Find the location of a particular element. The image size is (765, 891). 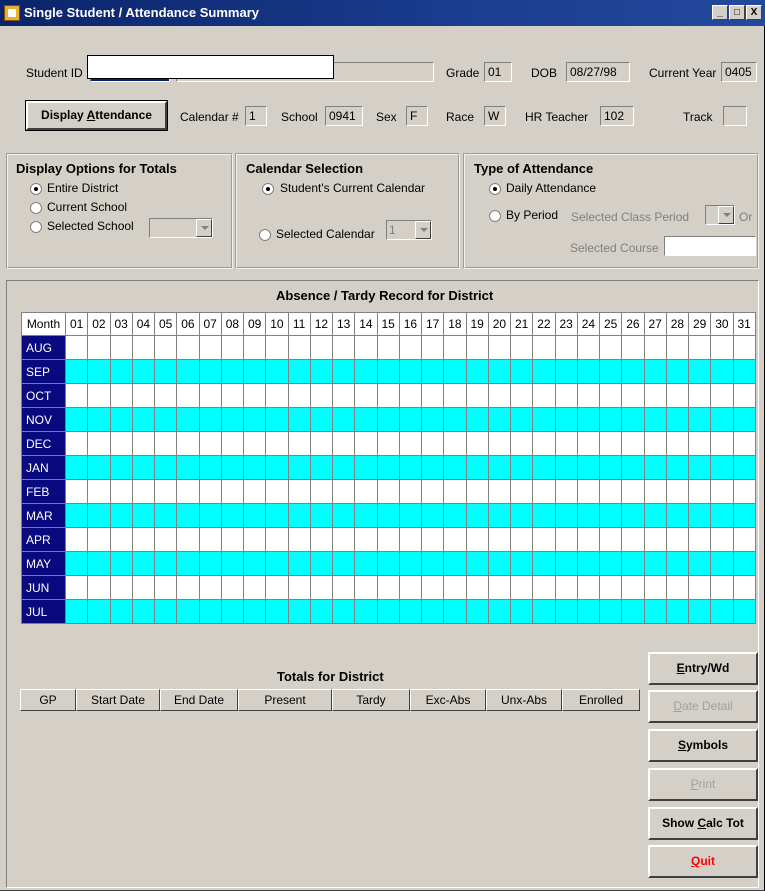

current-calendar-radio is located at coordinates (268, 189).